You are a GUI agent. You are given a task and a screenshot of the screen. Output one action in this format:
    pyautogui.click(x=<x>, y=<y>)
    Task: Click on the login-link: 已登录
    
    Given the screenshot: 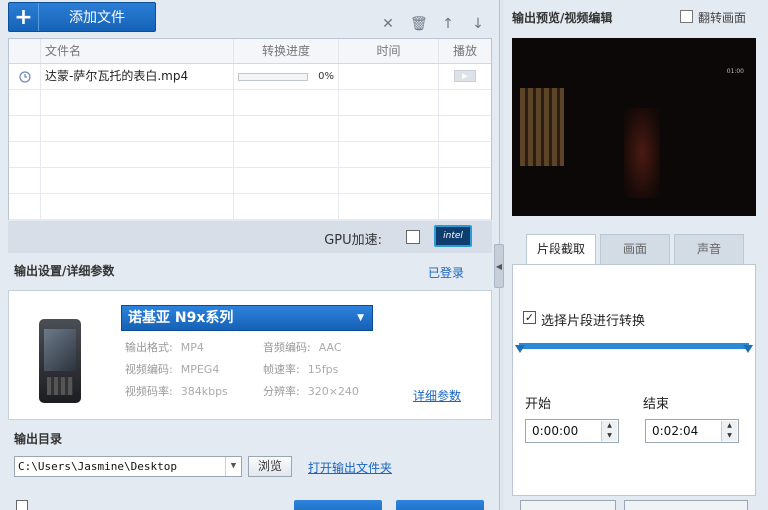 What is the action you would take?
    pyautogui.click(x=446, y=272)
    